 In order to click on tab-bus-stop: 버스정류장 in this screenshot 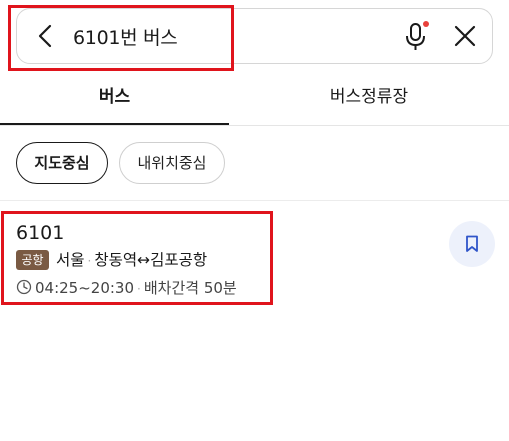, I will do `click(369, 99)`.